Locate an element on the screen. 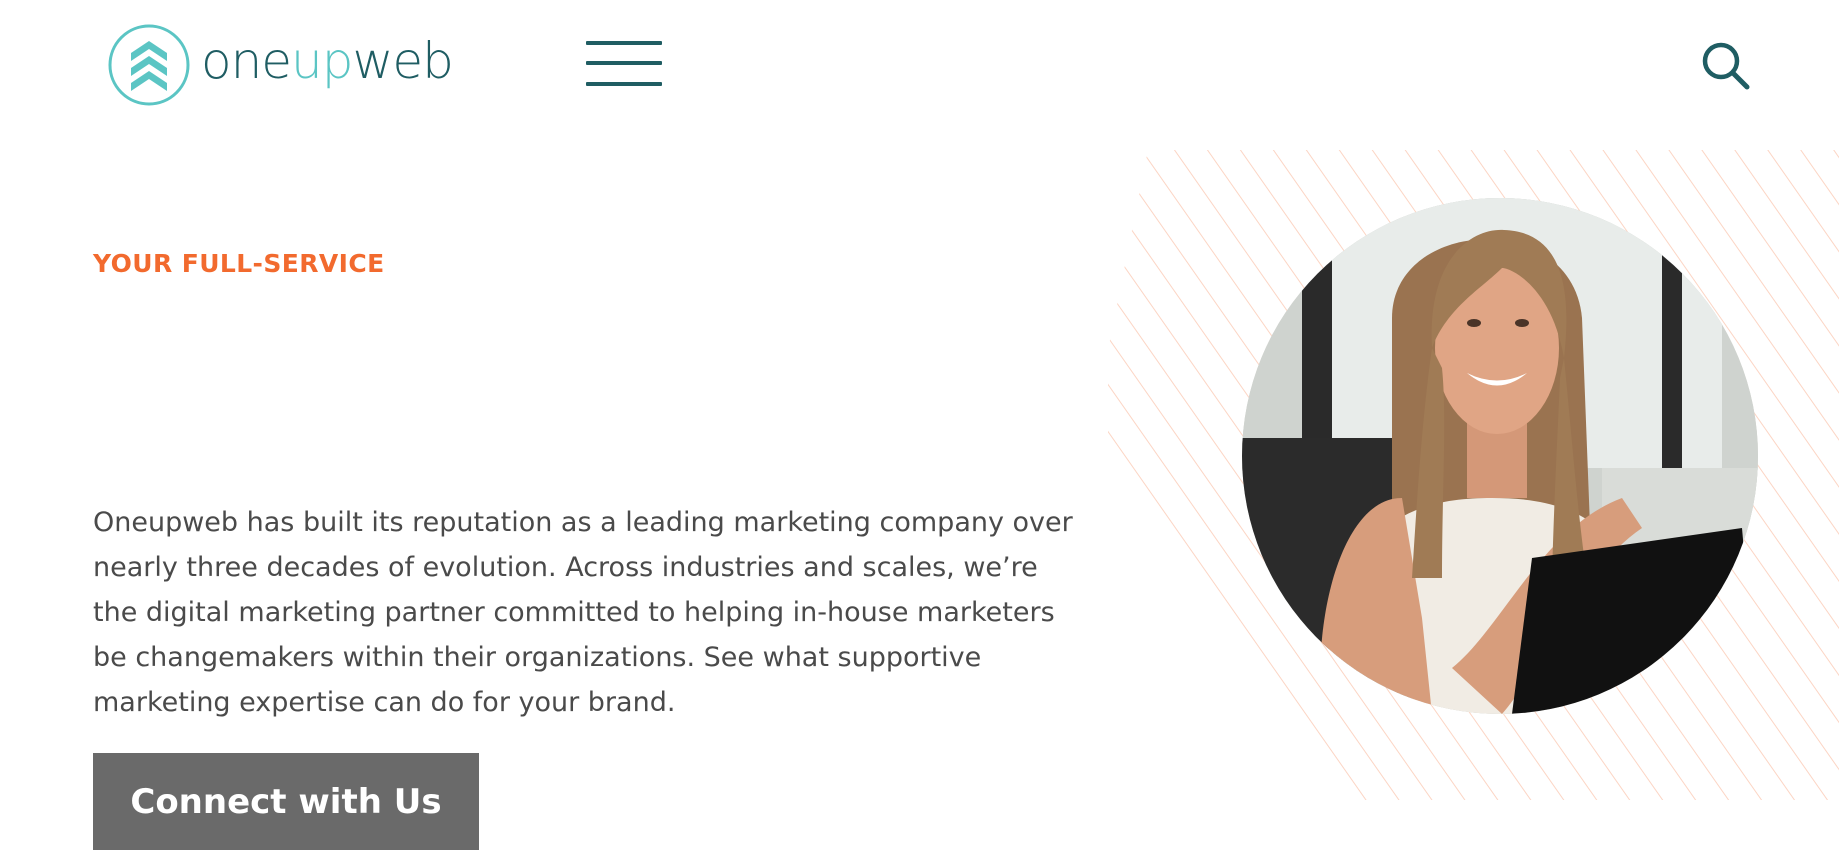  logo-wordmark: oneupweb is located at coordinates (327, 61).